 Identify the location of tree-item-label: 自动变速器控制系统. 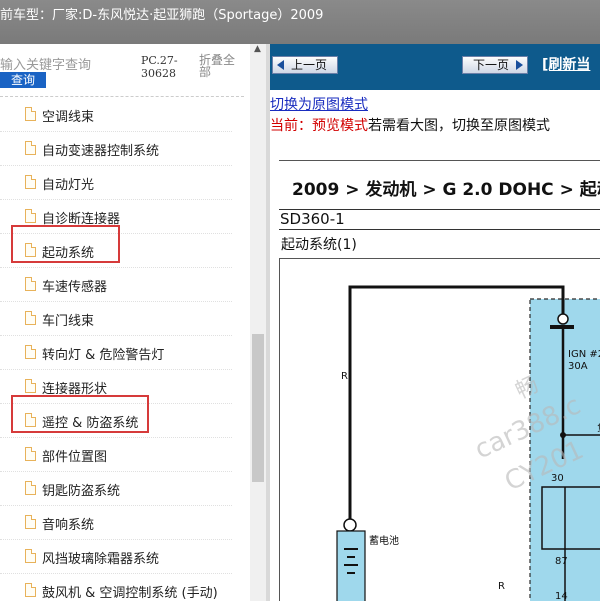
(101, 151).